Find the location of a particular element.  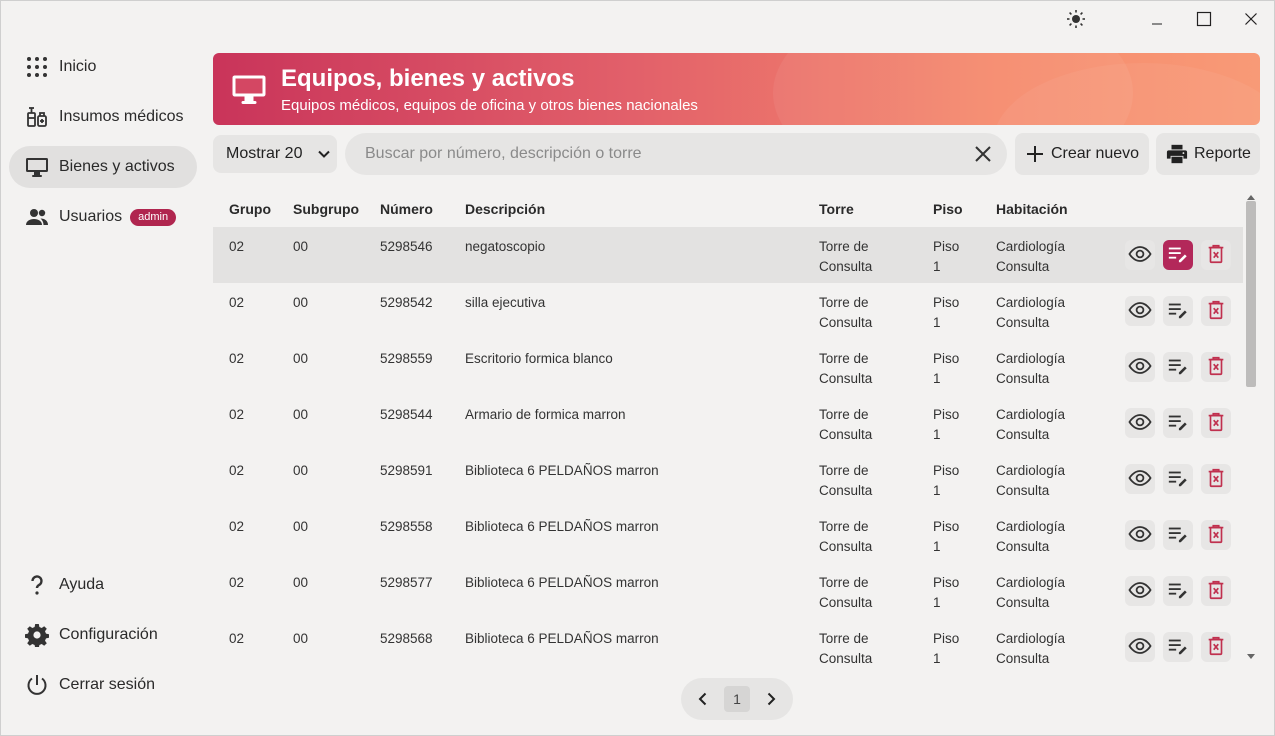

sidebar-item-inicio: Inicio is located at coordinates (103, 67).